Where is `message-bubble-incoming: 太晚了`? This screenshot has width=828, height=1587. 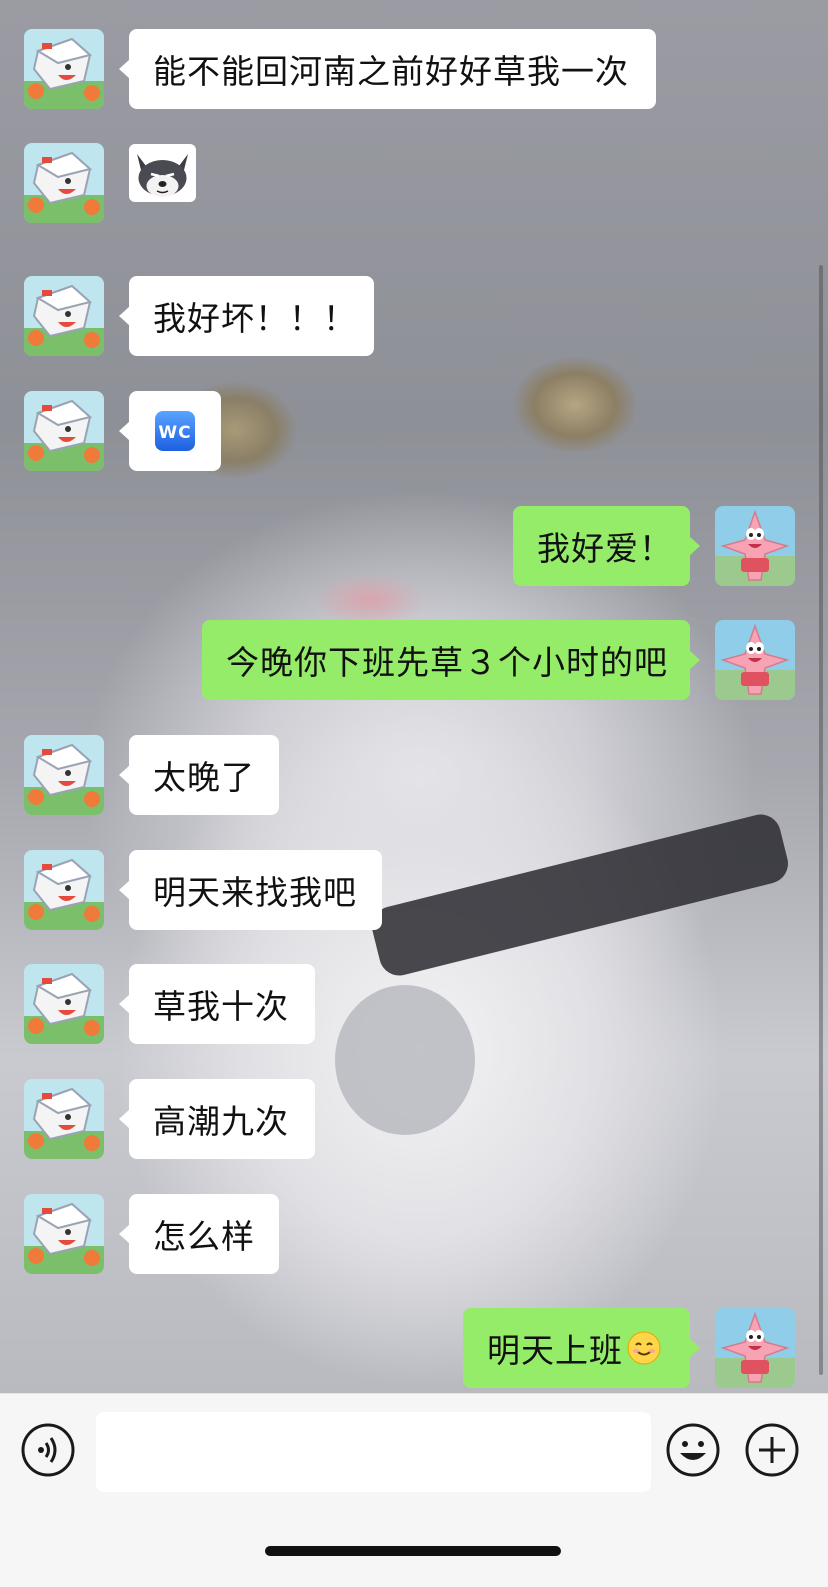 message-bubble-incoming: 太晚了 is located at coordinates (199, 775).